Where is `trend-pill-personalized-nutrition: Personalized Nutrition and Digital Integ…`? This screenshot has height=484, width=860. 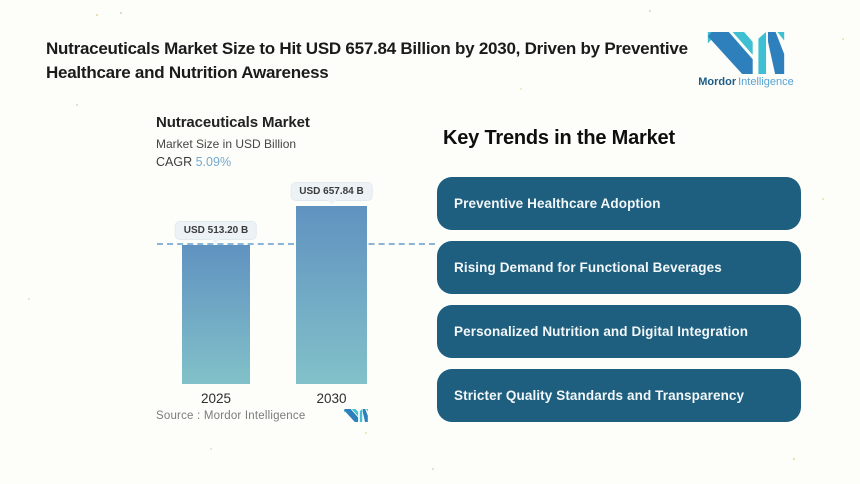 trend-pill-personalized-nutrition: Personalized Nutrition and Digital Integ… is located at coordinates (619, 331).